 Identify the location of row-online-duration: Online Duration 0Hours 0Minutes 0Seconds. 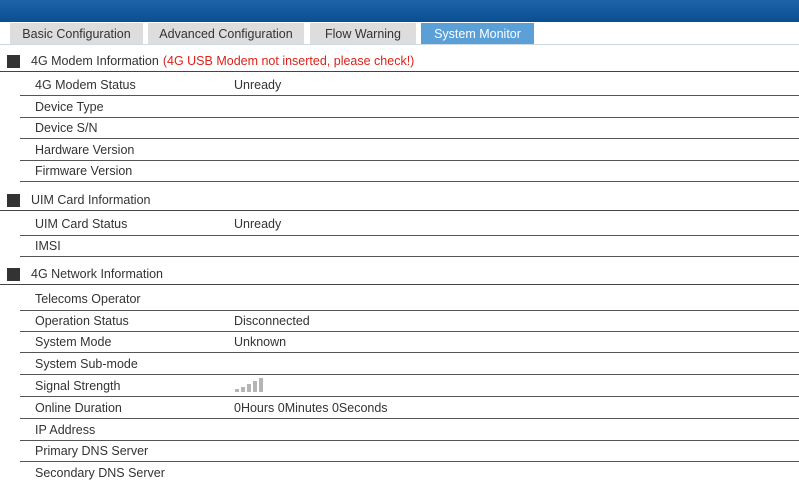
(399, 409).